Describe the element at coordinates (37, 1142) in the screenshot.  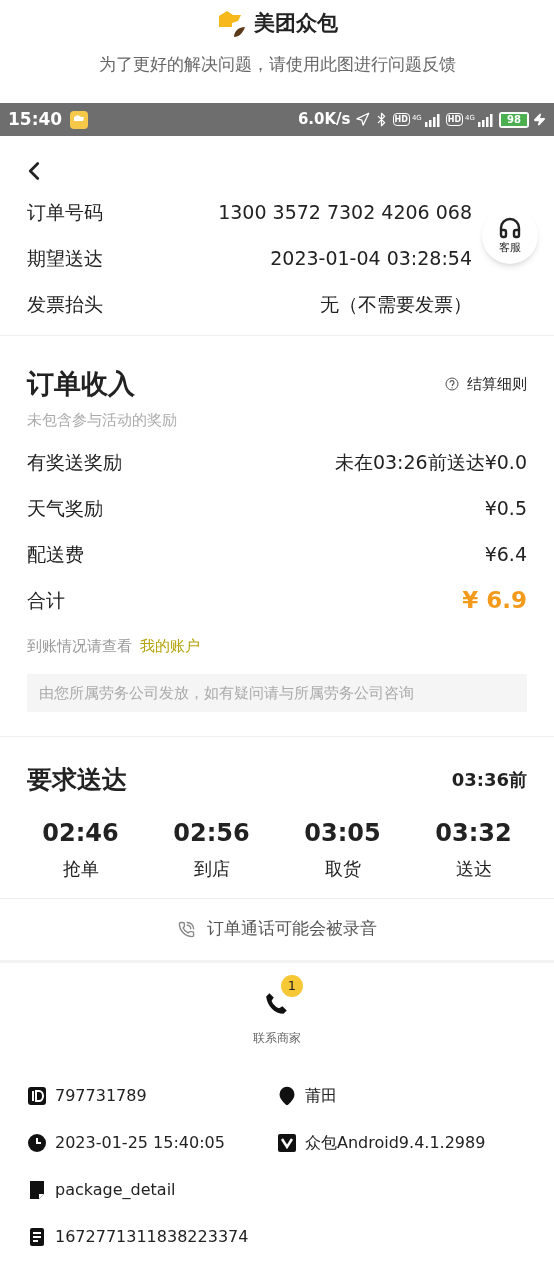
I see `clock-icon` at that location.